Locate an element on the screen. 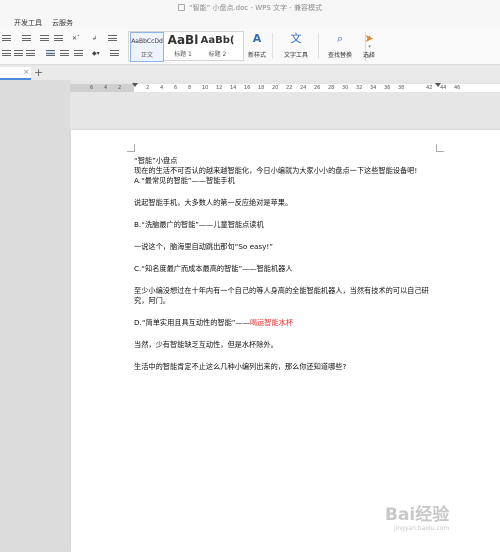 The height and width of the screenshot is (552, 500). left-indent-marker is located at coordinates (135, 85).